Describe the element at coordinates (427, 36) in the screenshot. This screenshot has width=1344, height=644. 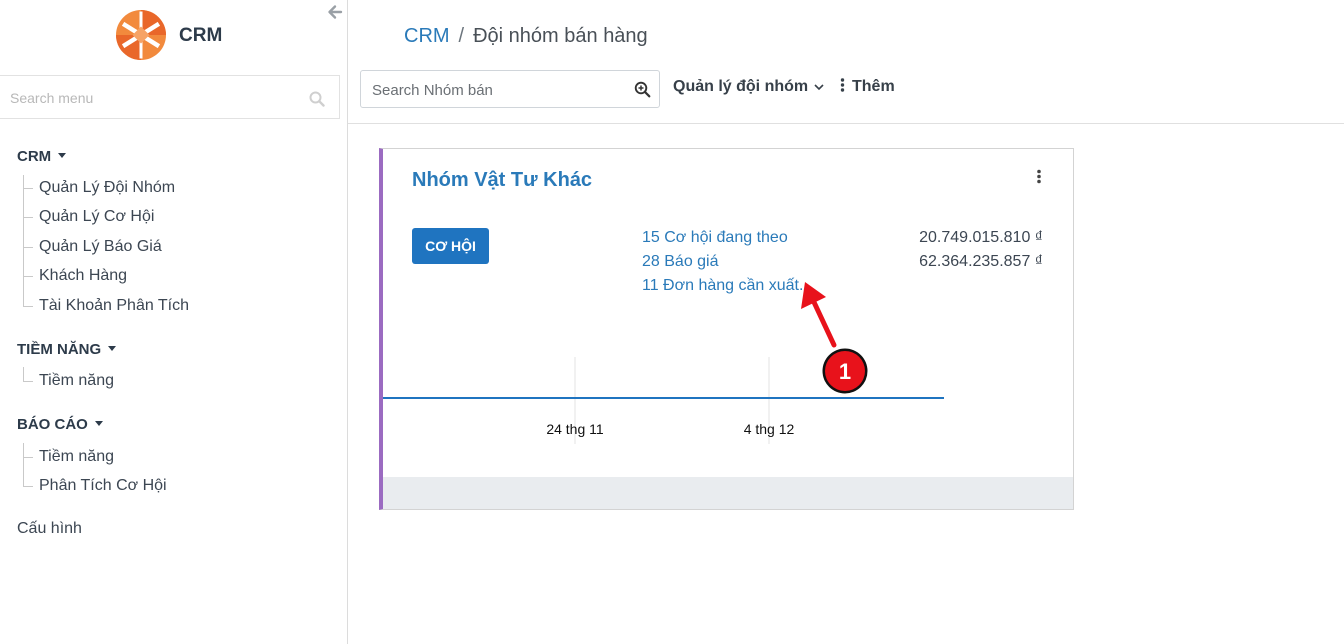
I see `breadcrumb-root-link: CRM` at that location.